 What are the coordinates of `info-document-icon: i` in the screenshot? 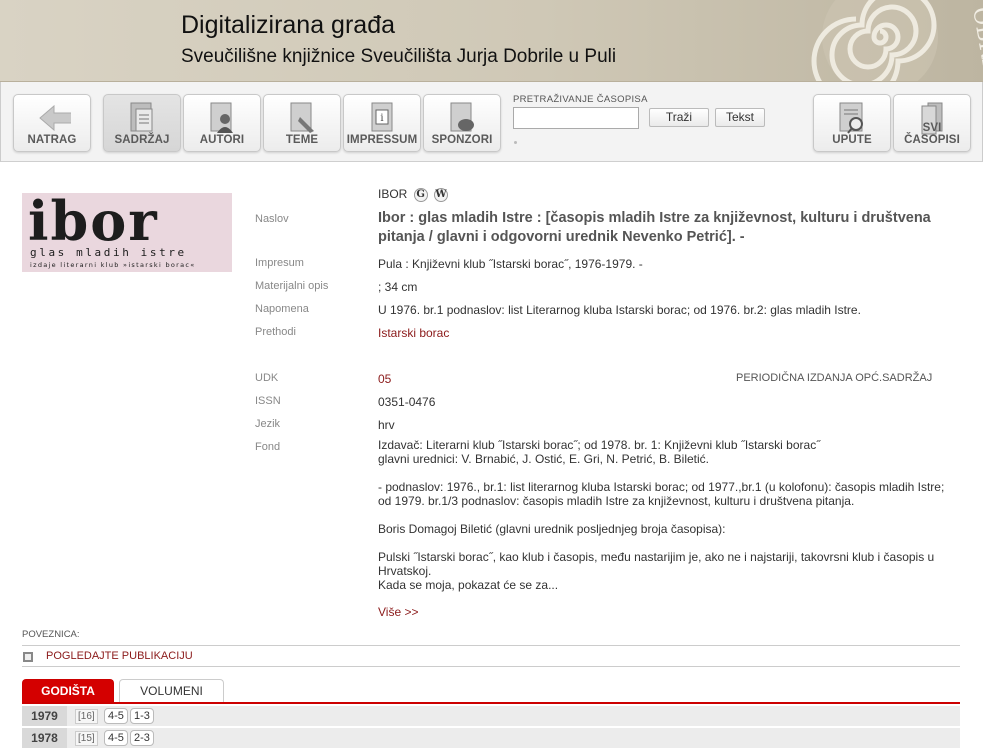 It's located at (382, 117).